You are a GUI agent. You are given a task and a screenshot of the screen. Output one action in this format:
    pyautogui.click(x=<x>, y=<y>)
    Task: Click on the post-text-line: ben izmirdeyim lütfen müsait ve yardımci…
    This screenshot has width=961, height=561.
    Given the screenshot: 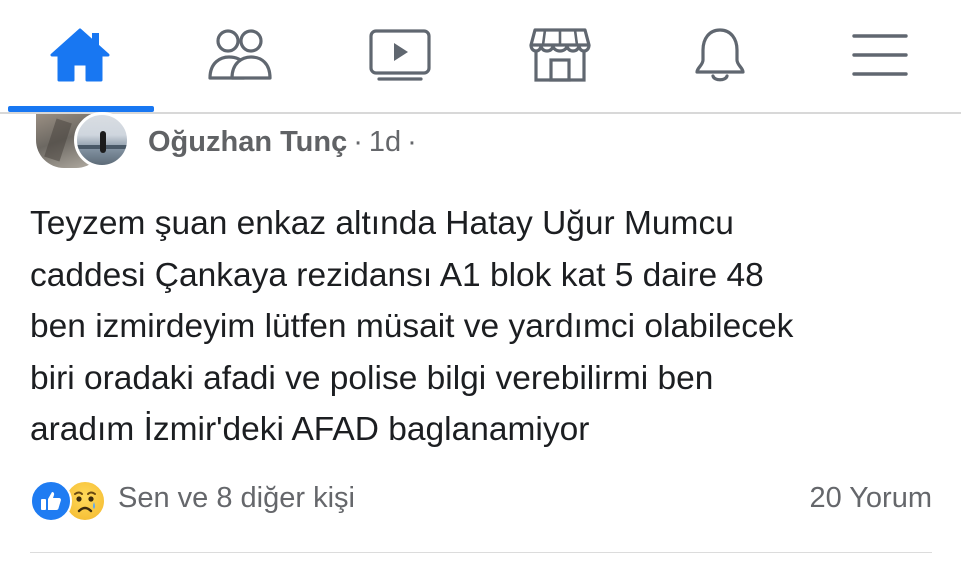 What is the action you would take?
    pyautogui.click(x=412, y=326)
    